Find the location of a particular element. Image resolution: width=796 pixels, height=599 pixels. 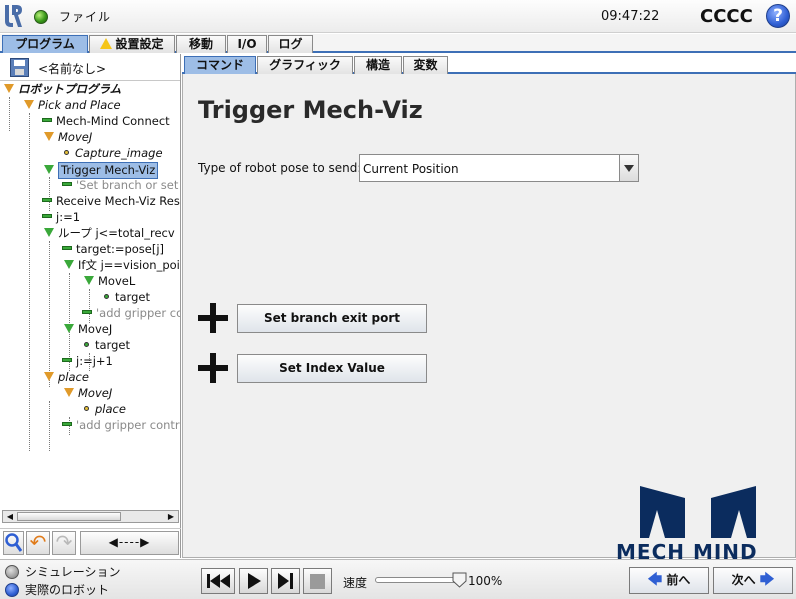

tab-move: 移動 is located at coordinates (201, 44).